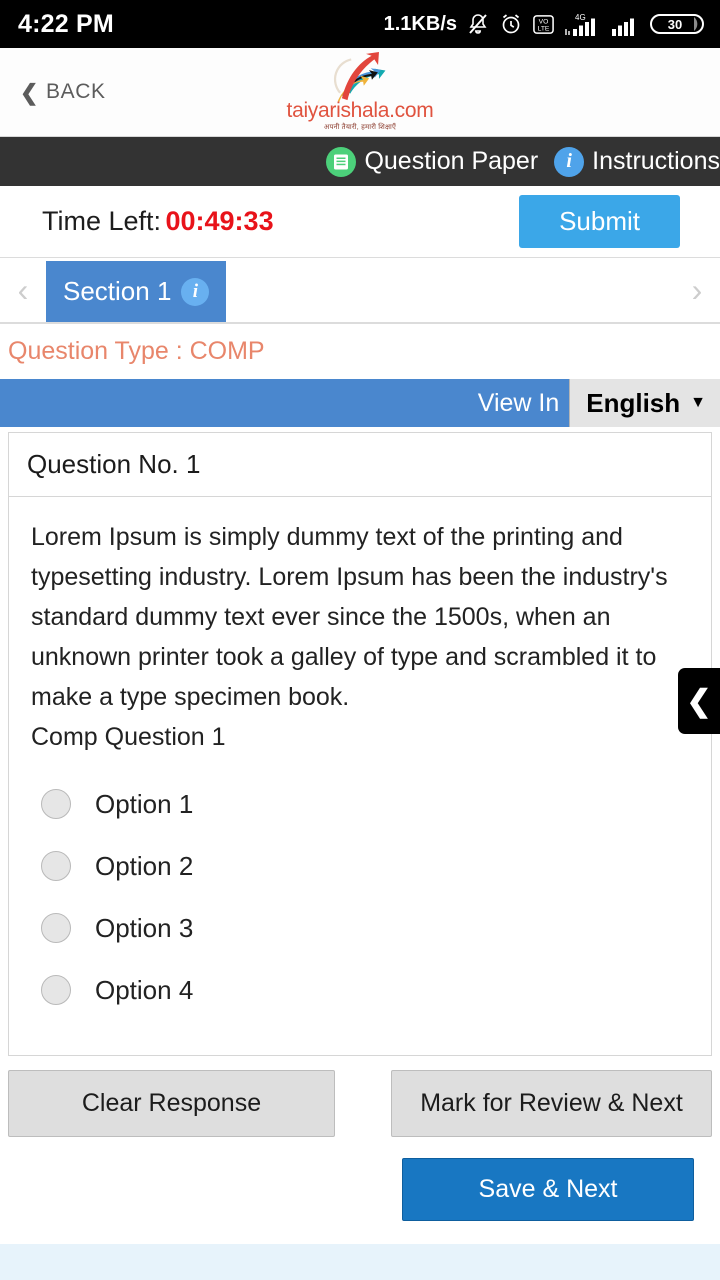 The width and height of the screenshot is (720, 1280). I want to click on bottom-strip, so click(360, 1262).